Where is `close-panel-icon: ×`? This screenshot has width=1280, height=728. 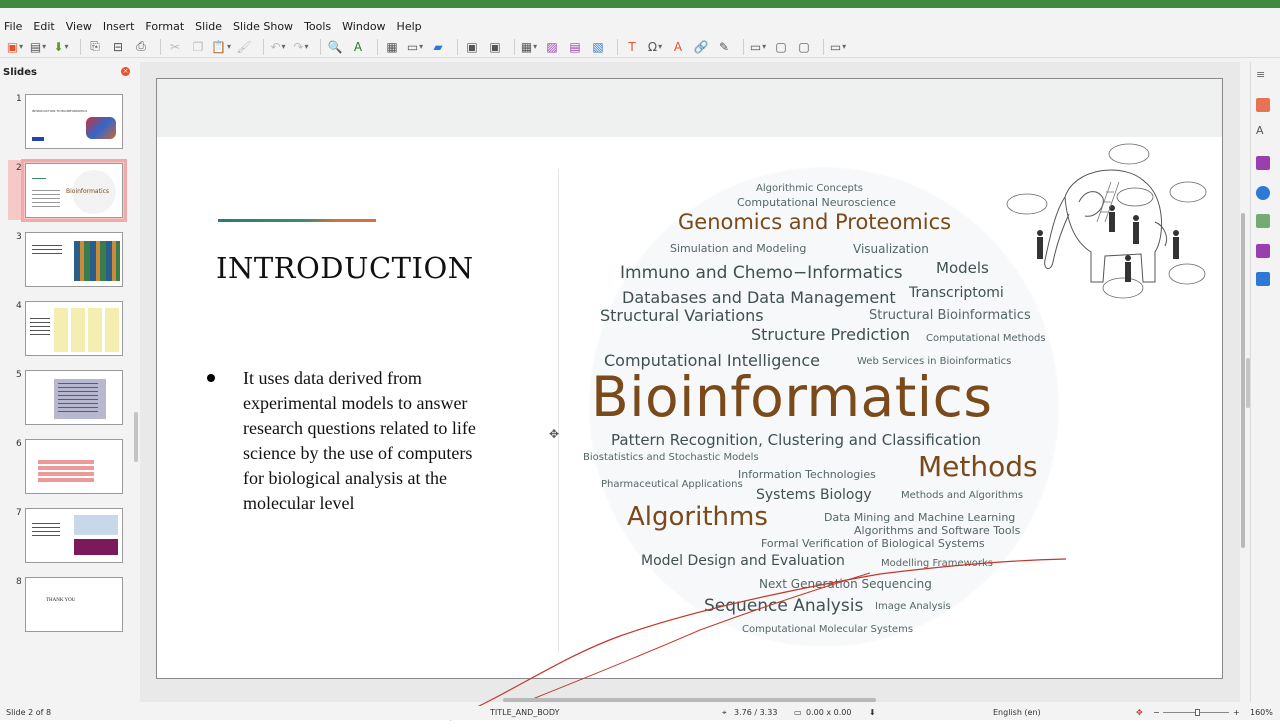
close-panel-icon: × is located at coordinates (125, 71).